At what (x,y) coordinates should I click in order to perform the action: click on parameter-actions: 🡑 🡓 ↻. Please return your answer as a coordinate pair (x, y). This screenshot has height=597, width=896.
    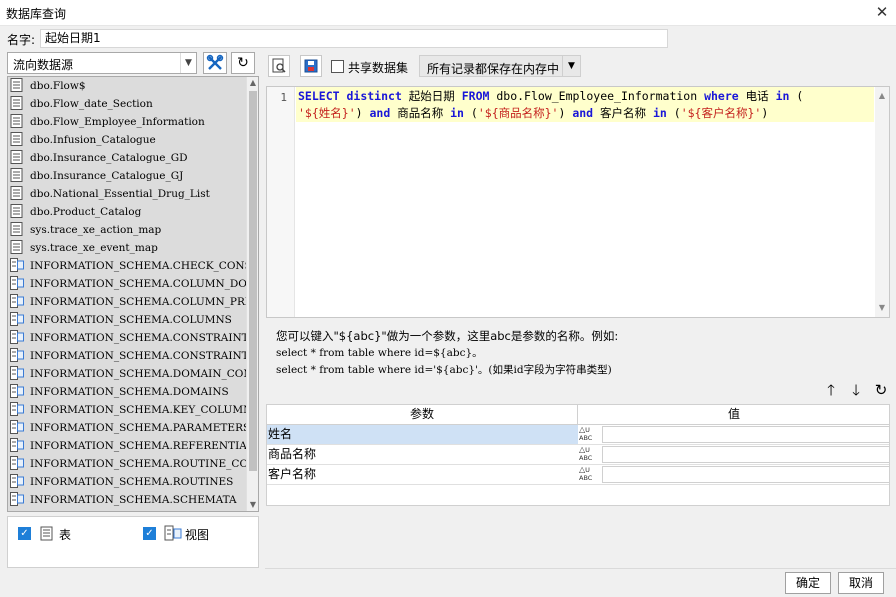
    Looking at the image, I should click on (857, 390).